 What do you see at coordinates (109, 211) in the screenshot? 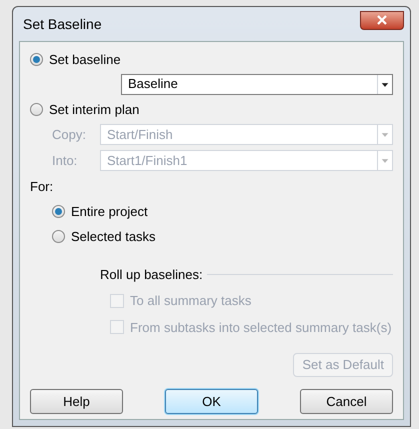
I see `radio-label: Entire project` at bounding box center [109, 211].